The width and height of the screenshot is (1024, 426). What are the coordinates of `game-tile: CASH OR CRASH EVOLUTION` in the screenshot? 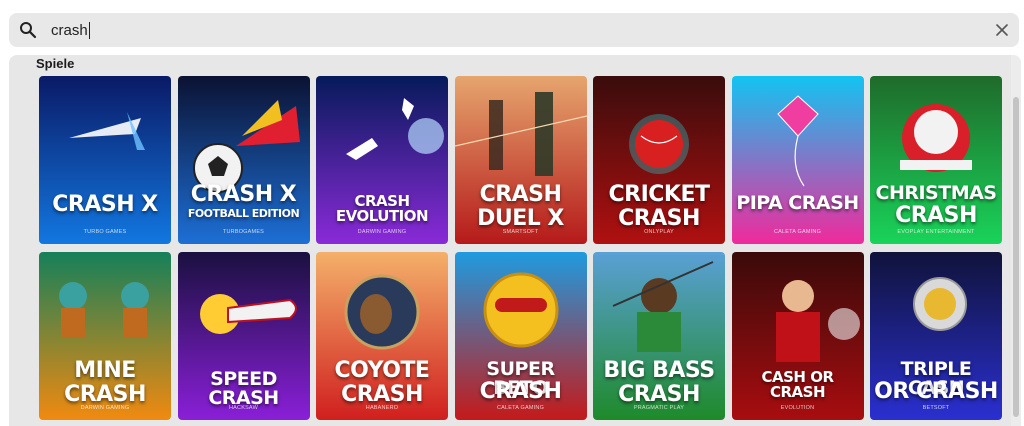 It's located at (797, 336).